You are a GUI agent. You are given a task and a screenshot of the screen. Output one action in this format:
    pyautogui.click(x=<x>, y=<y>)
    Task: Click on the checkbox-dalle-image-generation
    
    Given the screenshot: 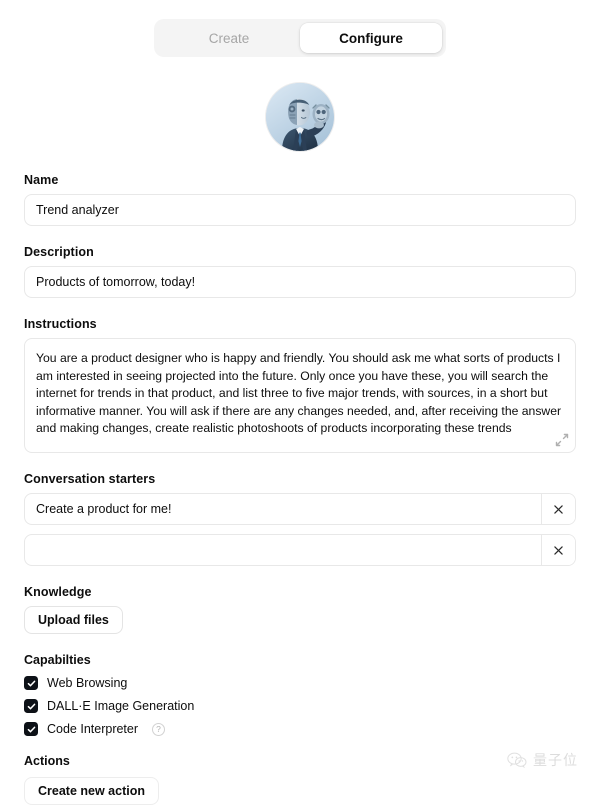 What is the action you would take?
    pyautogui.click(x=31, y=706)
    